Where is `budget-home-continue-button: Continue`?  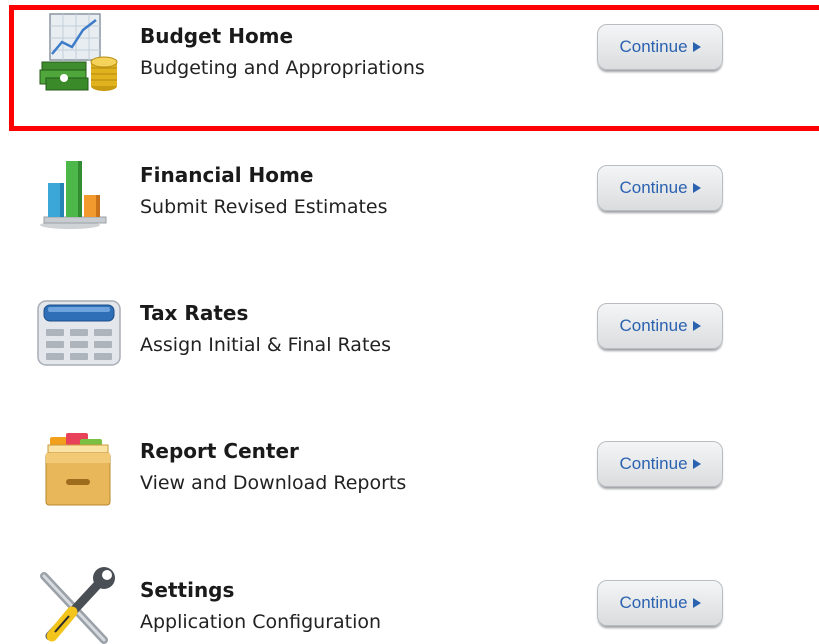 budget-home-continue-button: Continue is located at coordinates (660, 47).